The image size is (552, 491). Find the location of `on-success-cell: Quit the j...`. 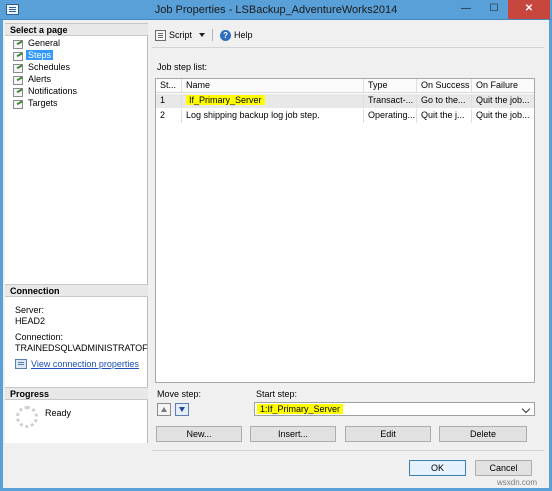

on-success-cell: Quit the j... is located at coordinates (444, 116).